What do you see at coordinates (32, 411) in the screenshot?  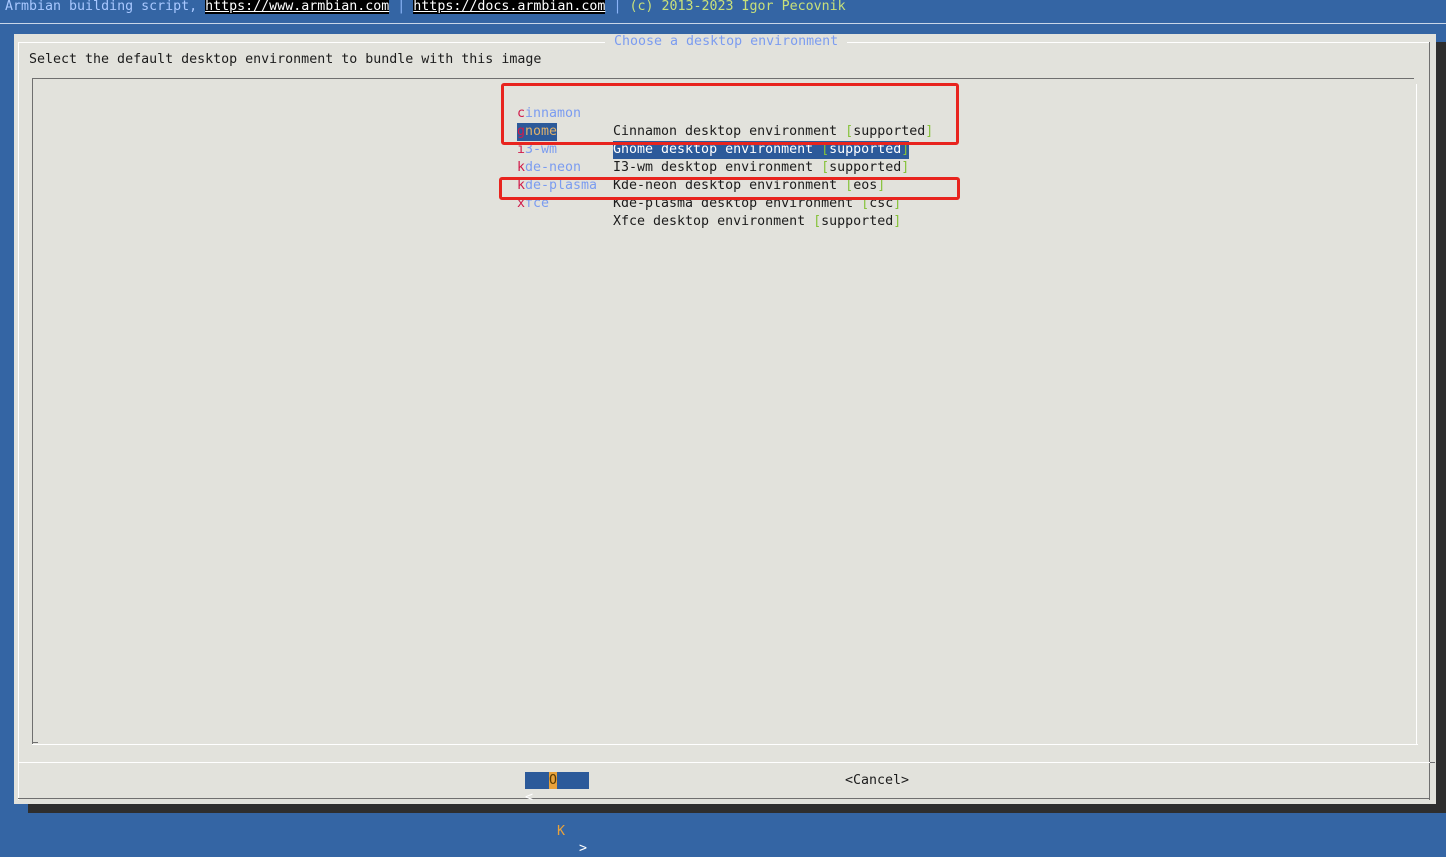 I see `listbox-frame-left` at bounding box center [32, 411].